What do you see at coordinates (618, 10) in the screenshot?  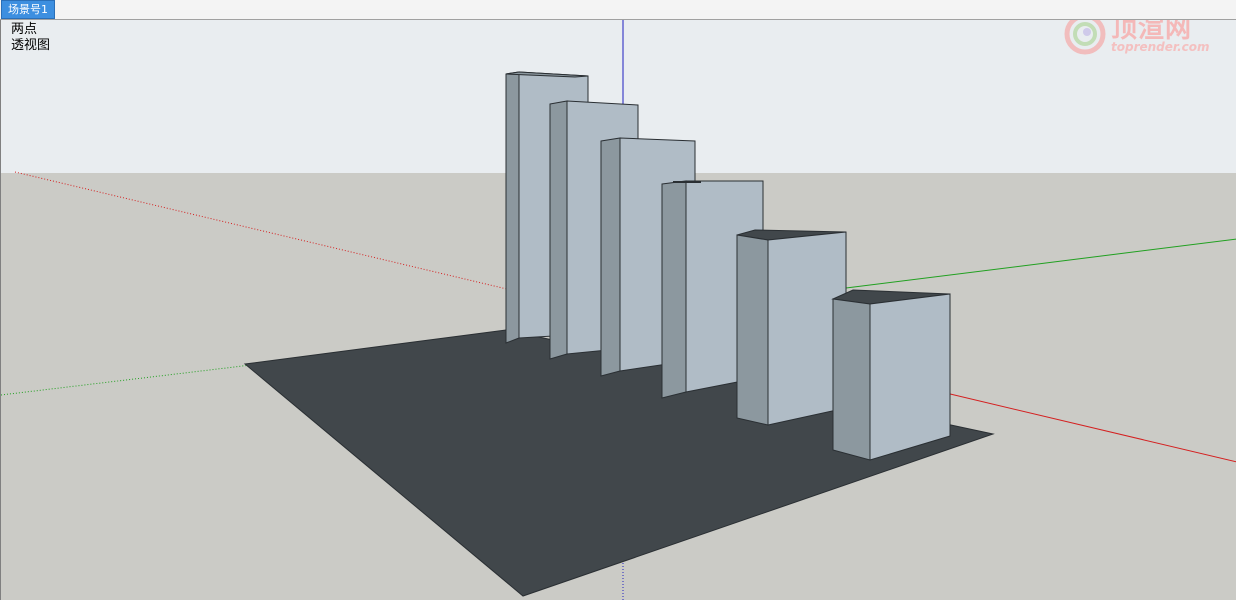 I see `scene-tab-bar: 场景号1` at bounding box center [618, 10].